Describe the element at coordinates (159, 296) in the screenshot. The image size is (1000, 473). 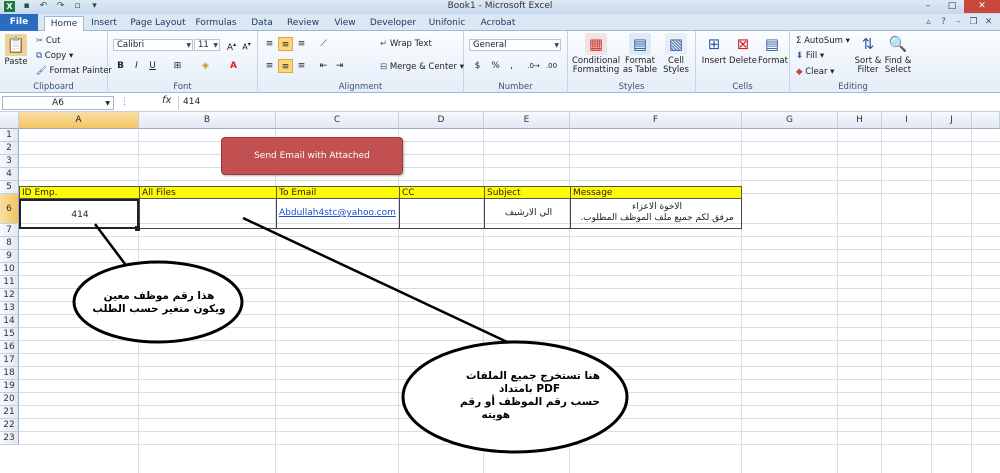
I see `left-callout-line-1: هذا رقم موظف معين` at that location.